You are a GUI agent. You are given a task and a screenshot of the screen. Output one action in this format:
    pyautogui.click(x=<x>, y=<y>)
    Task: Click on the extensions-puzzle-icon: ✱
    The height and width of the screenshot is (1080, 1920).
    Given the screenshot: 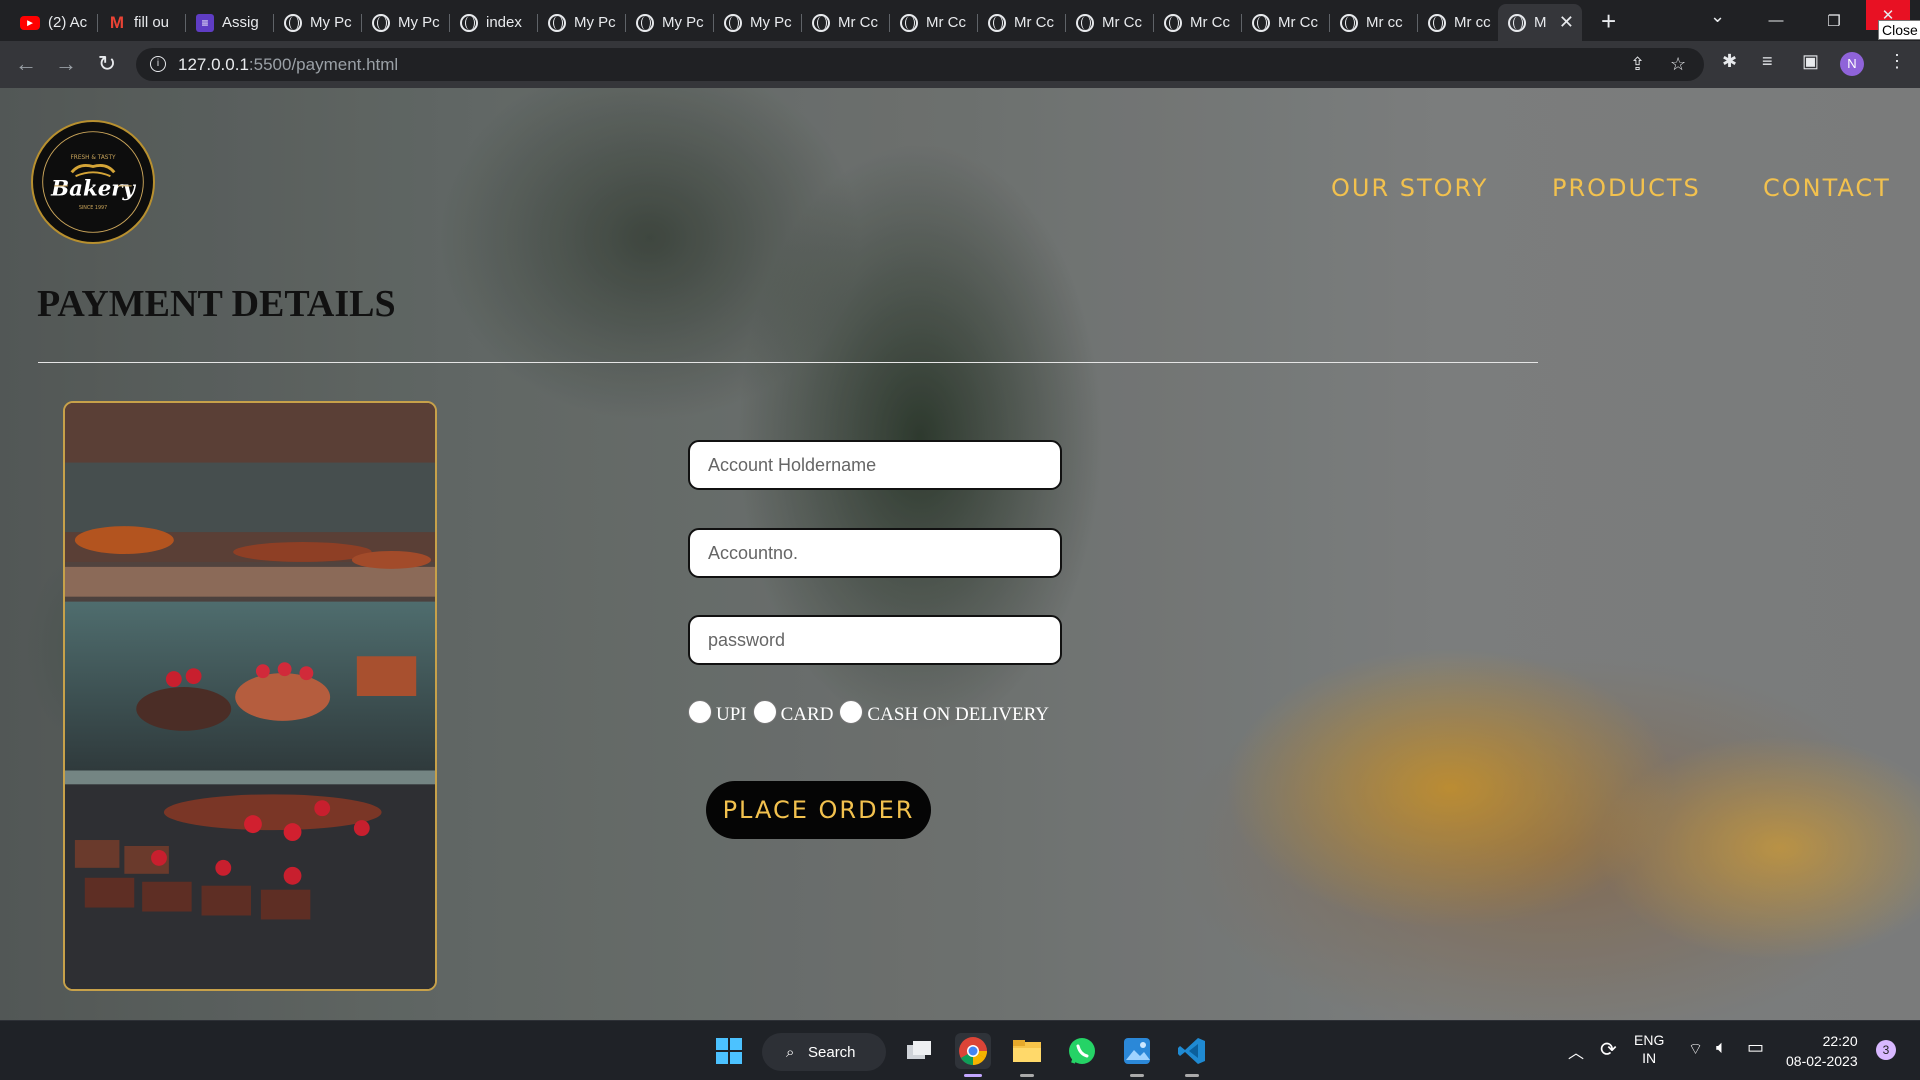 What is the action you would take?
    pyautogui.click(x=1729, y=61)
    